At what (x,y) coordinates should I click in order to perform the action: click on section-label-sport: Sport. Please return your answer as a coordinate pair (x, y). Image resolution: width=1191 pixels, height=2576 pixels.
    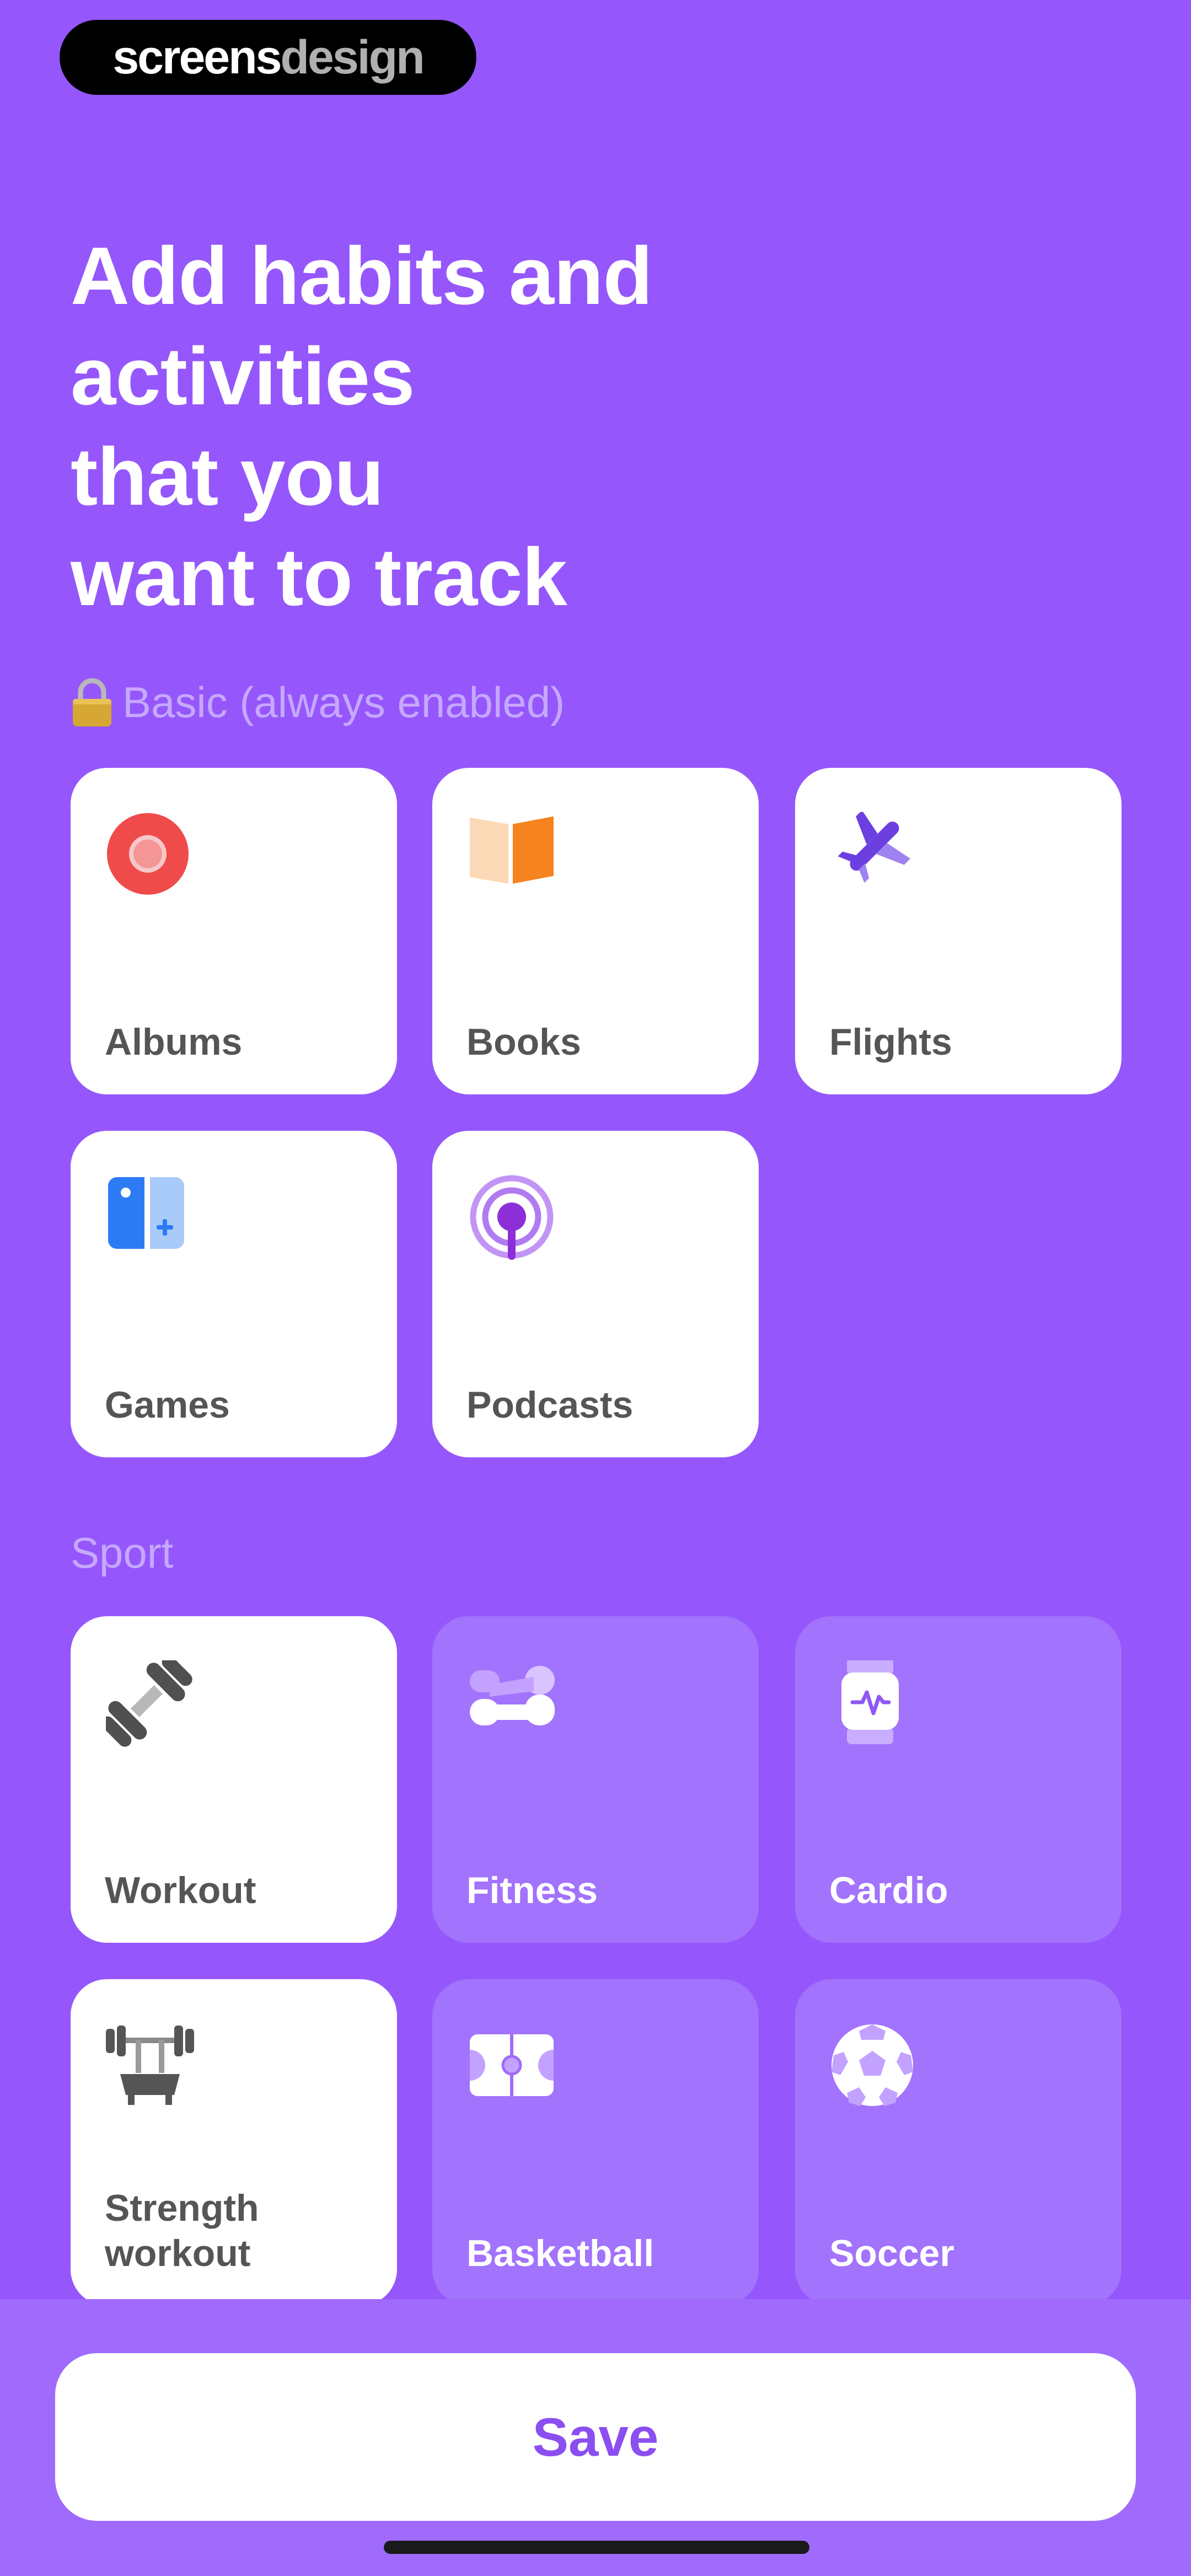
    Looking at the image, I should click on (122, 1553).